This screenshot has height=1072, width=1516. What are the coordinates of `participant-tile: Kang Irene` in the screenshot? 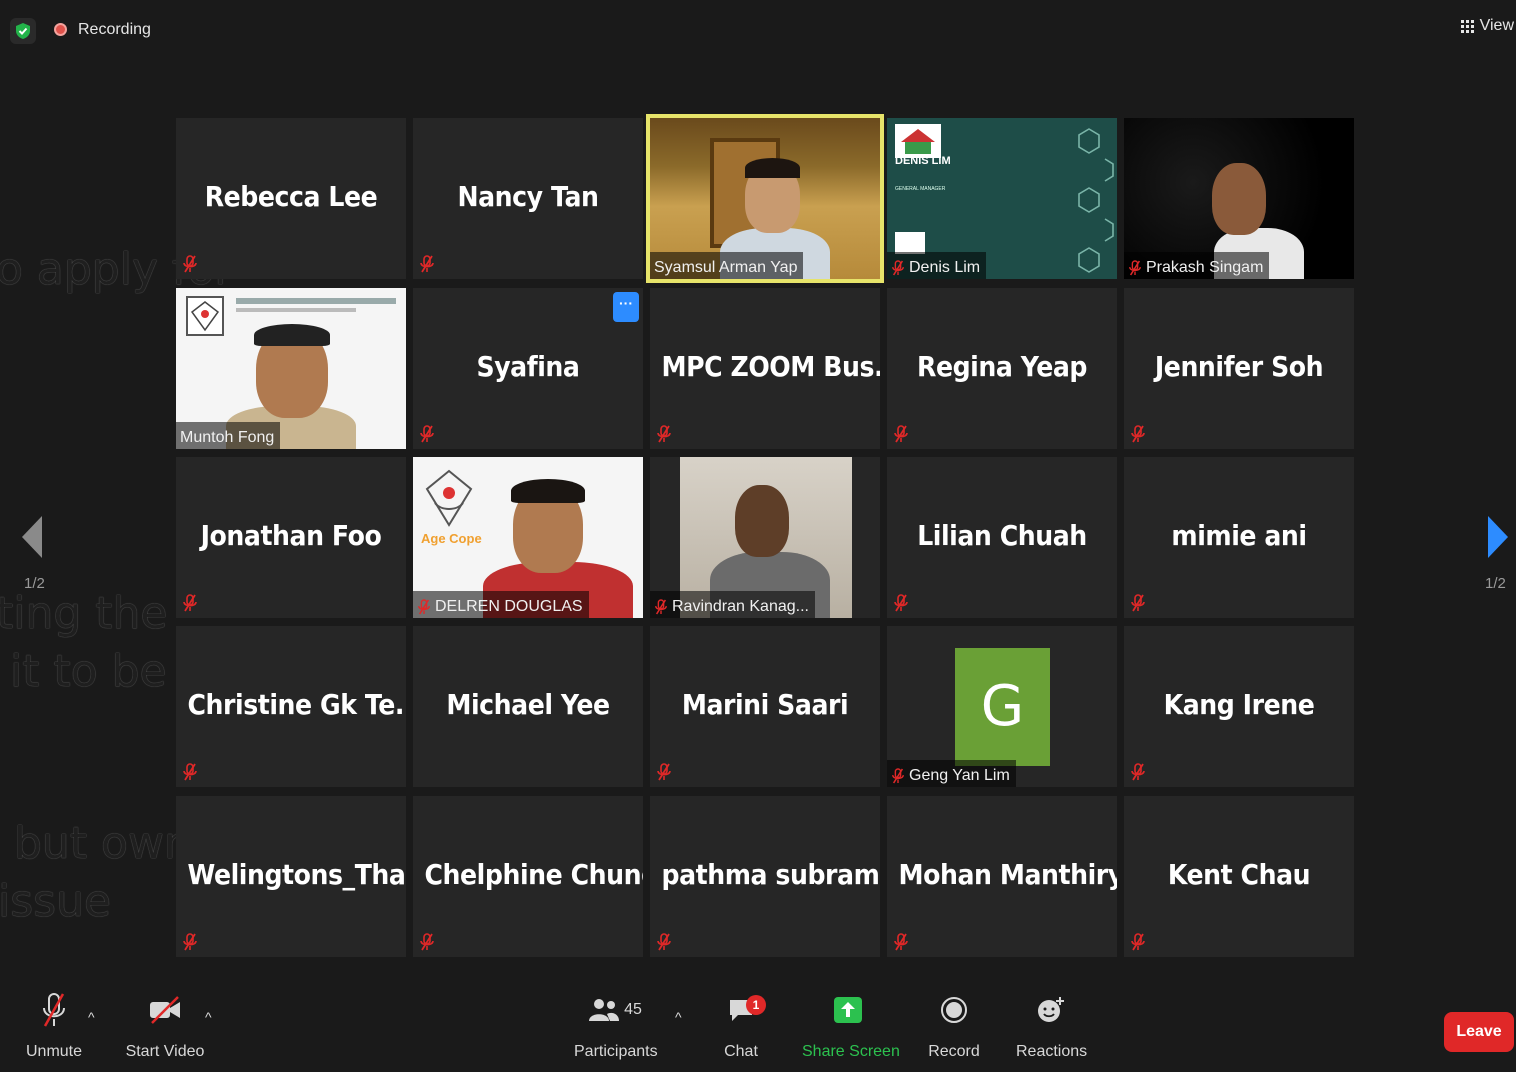 It's located at (1239, 706).